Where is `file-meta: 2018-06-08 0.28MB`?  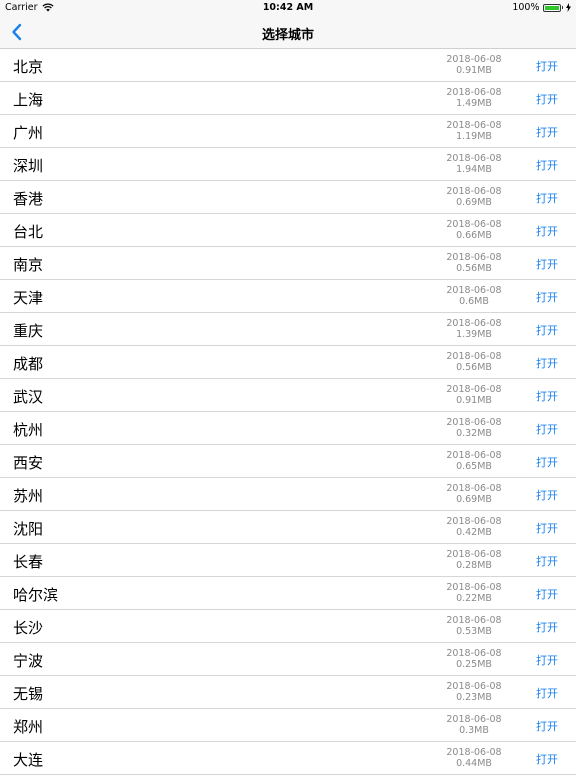 file-meta: 2018-06-08 0.28MB is located at coordinates (474, 560).